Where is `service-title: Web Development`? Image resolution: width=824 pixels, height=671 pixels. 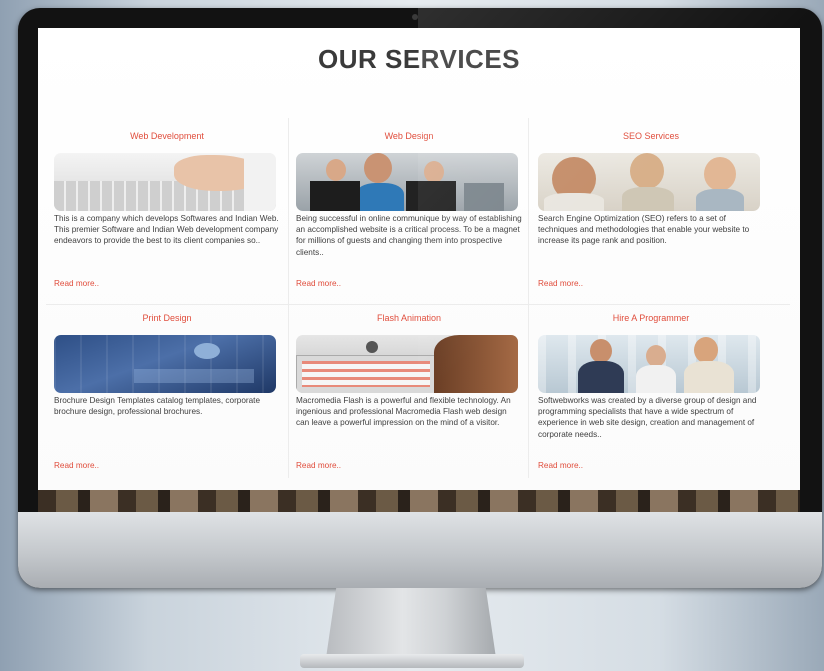
service-title: Web Development is located at coordinates (167, 137).